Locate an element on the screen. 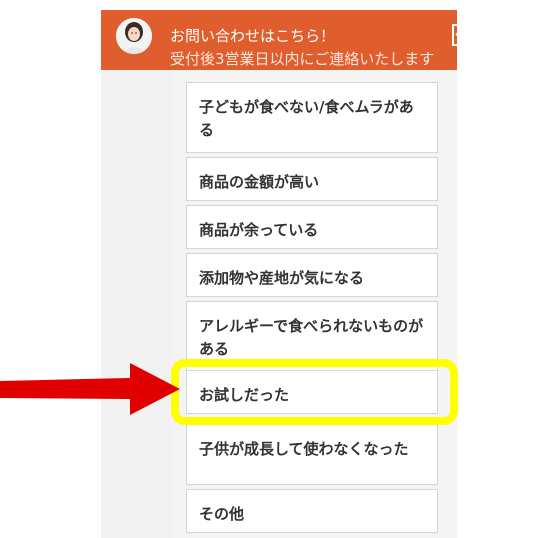 The image size is (537, 538). option-item: その他 is located at coordinates (312, 511).